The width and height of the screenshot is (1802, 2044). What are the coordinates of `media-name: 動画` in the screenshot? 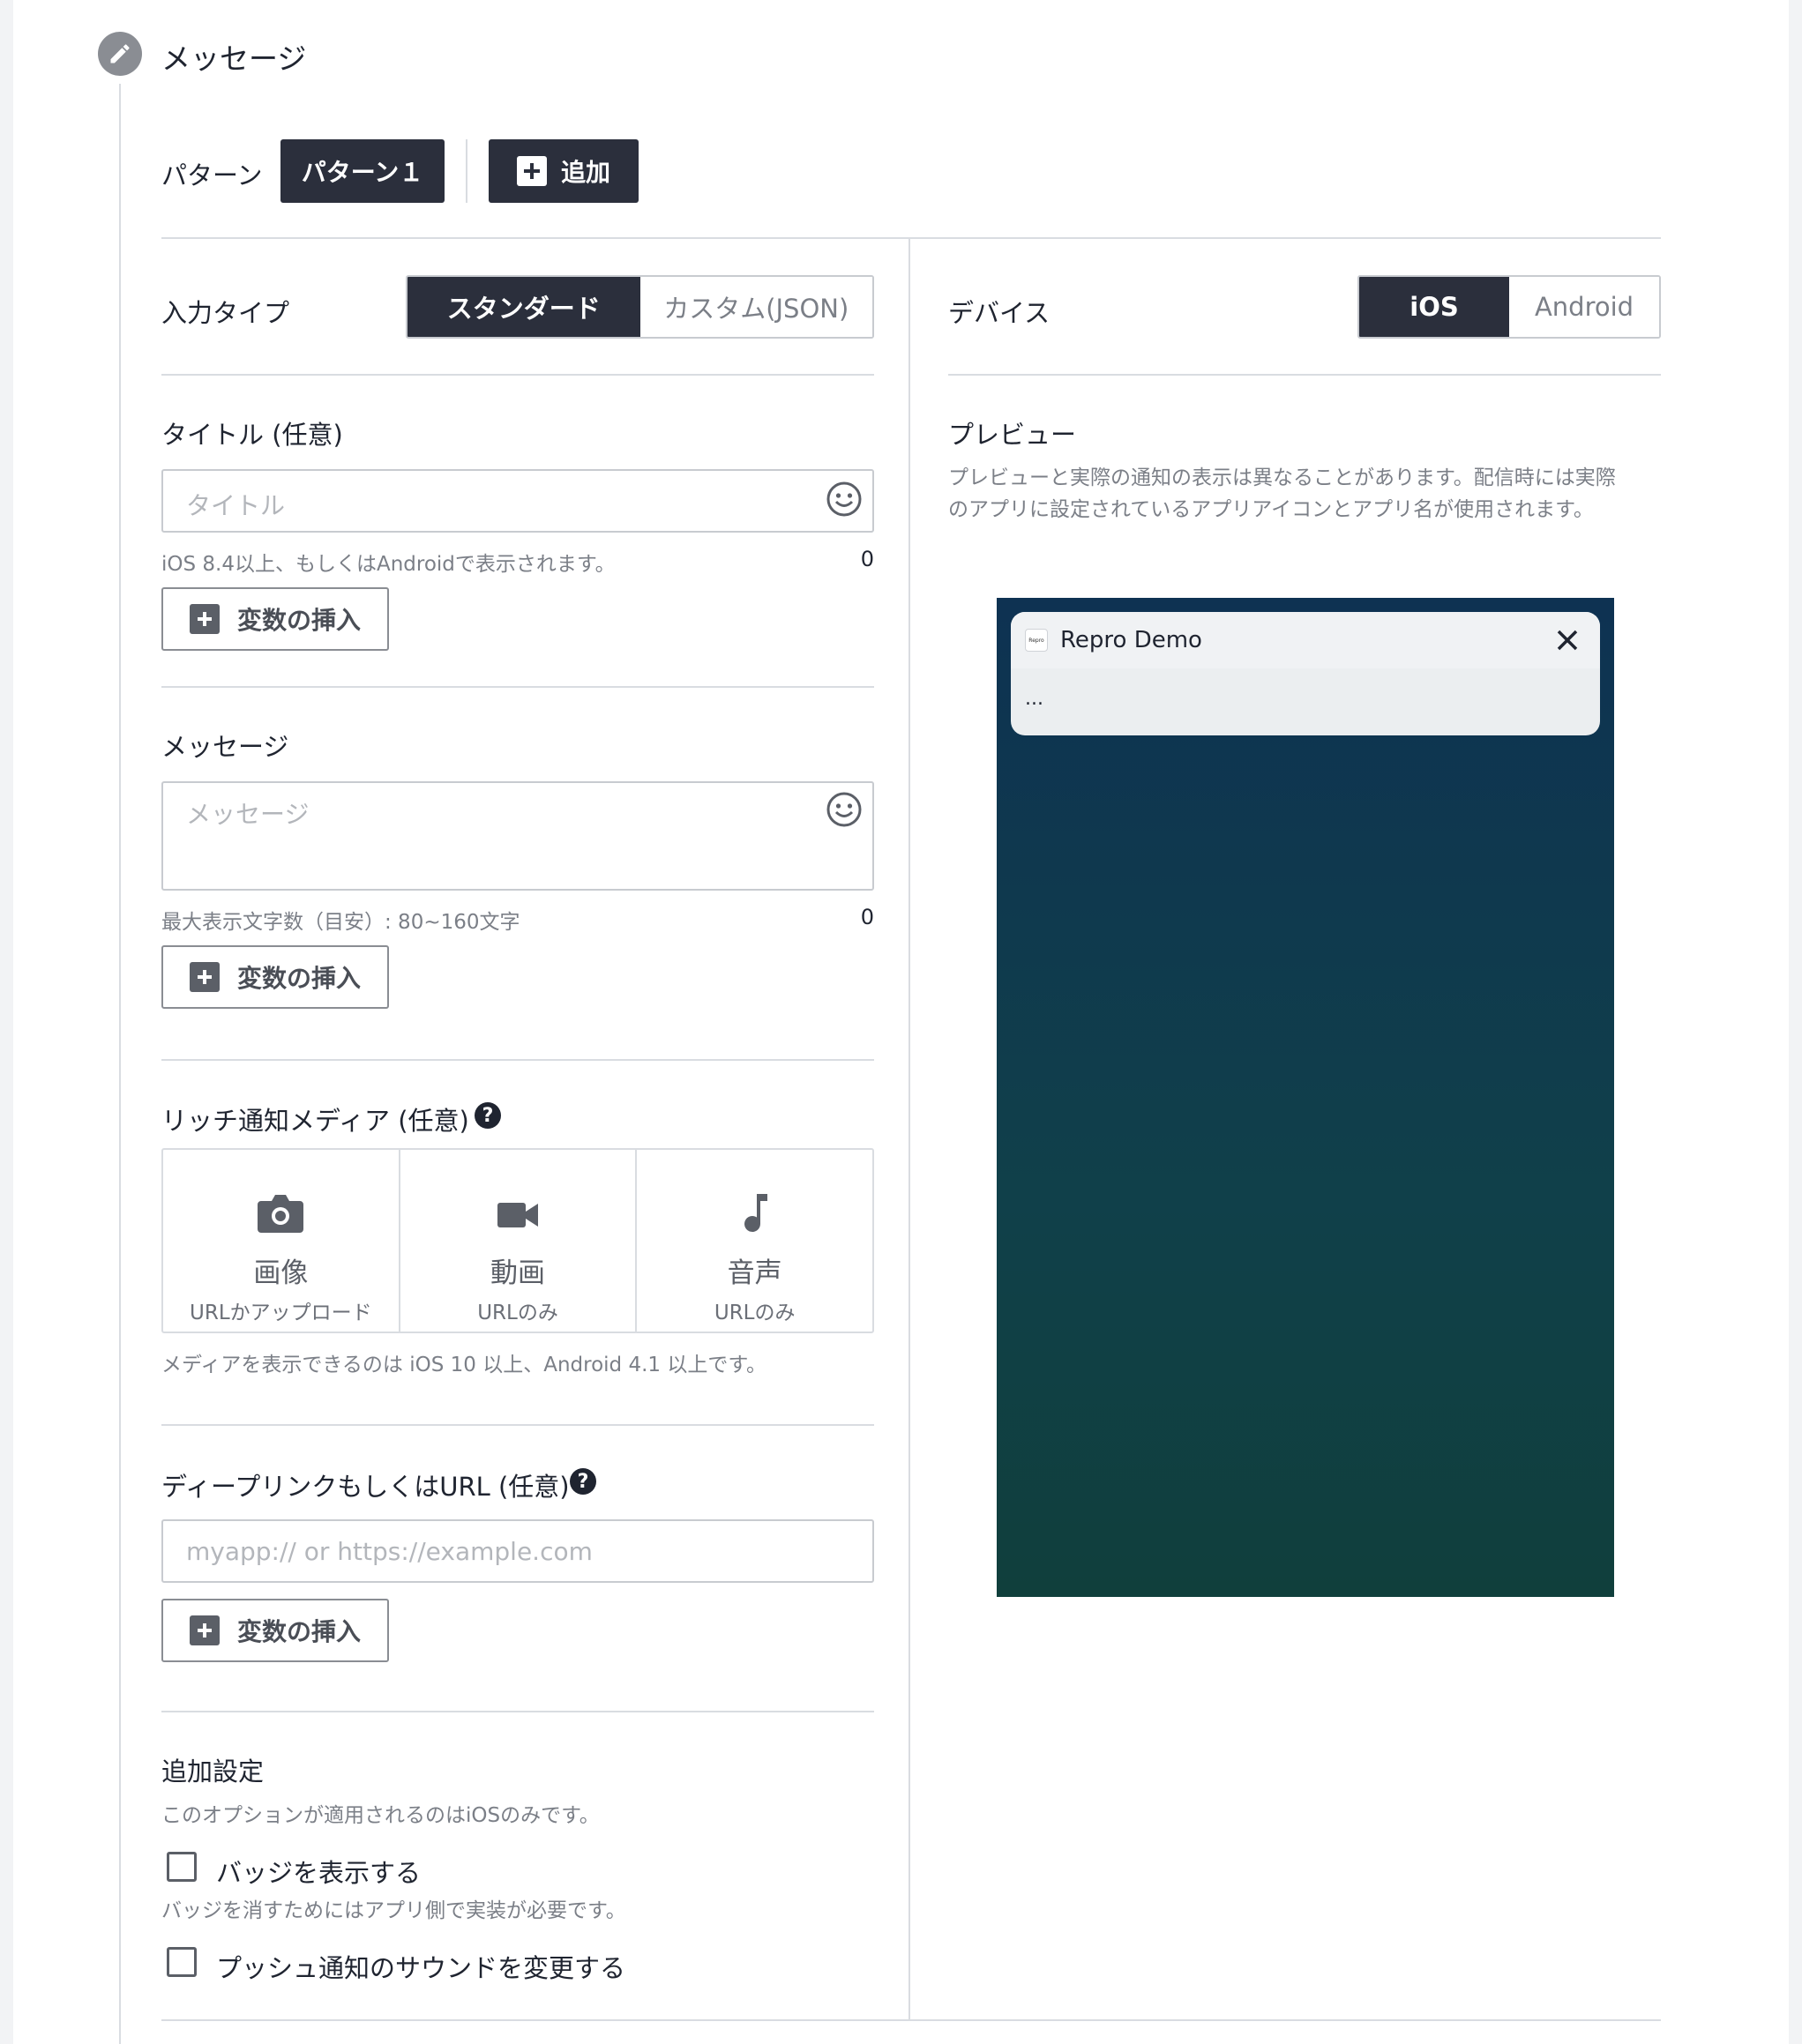 It's located at (517, 1273).